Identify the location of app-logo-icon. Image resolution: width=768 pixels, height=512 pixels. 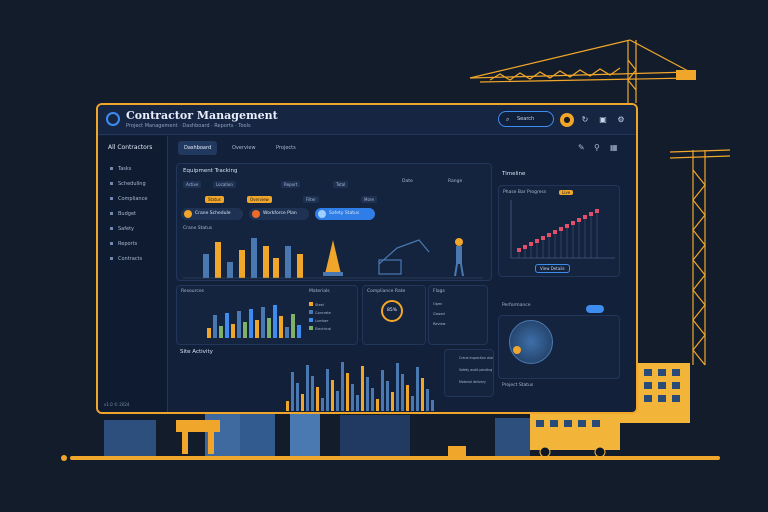
(113, 119).